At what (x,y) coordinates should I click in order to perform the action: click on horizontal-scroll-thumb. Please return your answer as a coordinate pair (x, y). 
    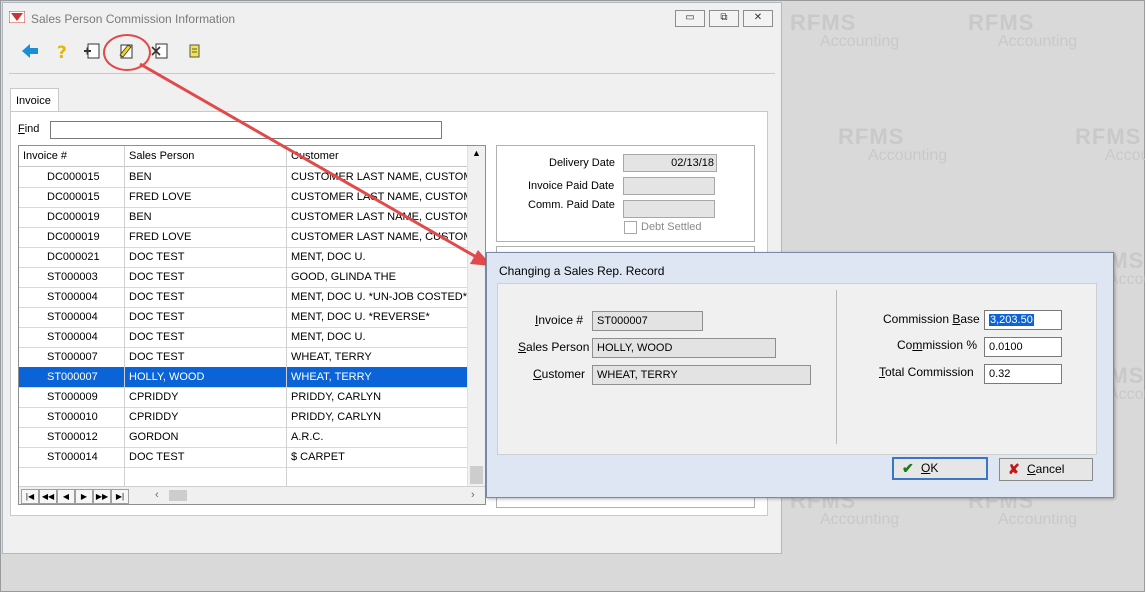
    Looking at the image, I should click on (178, 495).